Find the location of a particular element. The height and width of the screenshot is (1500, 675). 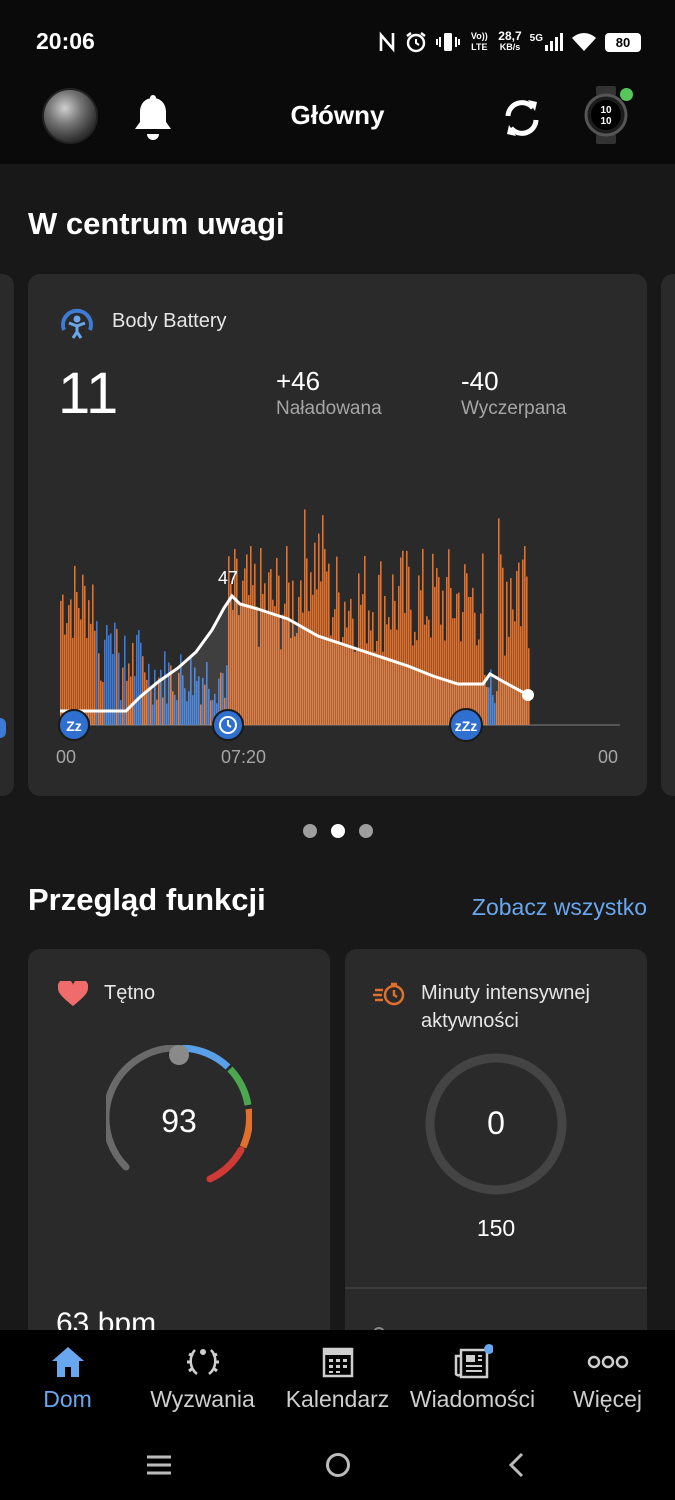

time-label-end: 00 is located at coordinates (608, 757).